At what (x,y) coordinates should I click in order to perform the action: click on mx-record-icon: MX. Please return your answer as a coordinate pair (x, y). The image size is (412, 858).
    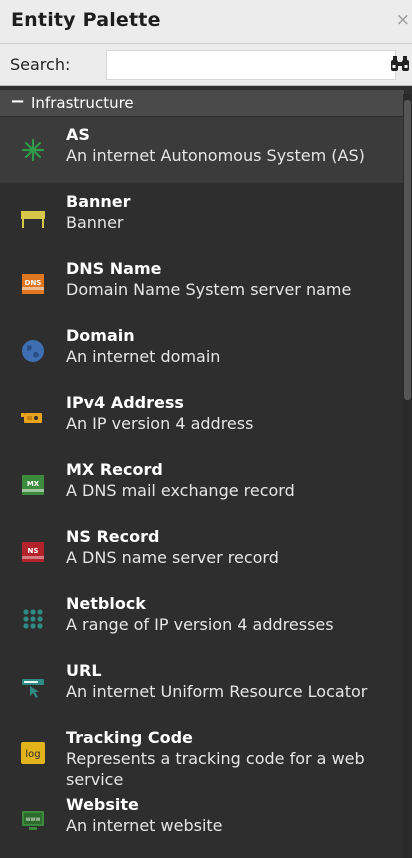
    Looking at the image, I should click on (33, 485).